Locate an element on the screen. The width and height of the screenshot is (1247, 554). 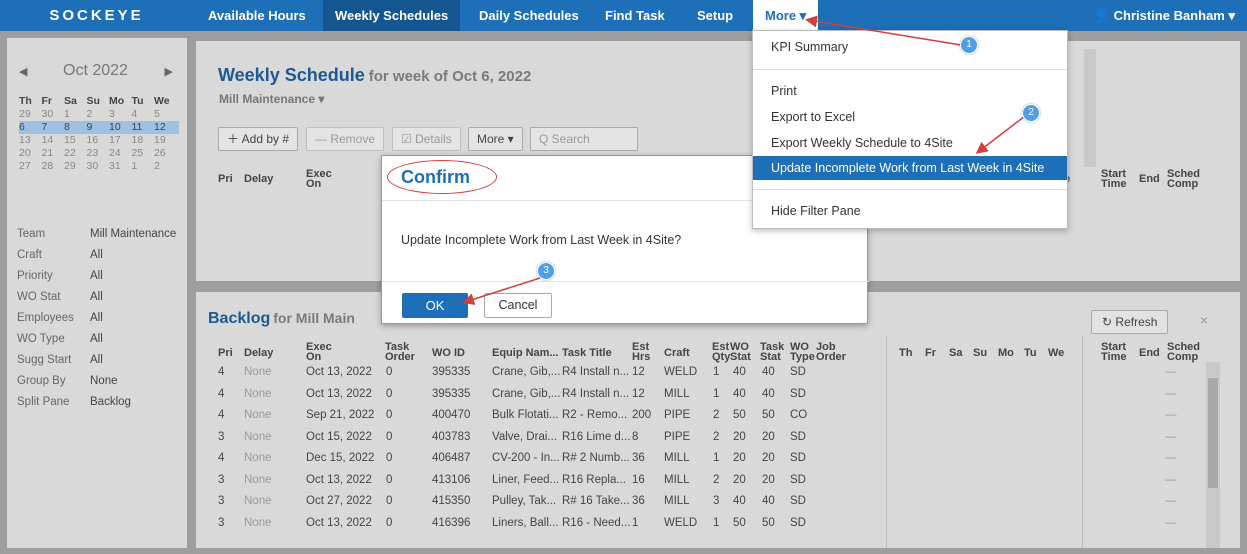
col-wo-stat: WO Stat is located at coordinates (744, 352).